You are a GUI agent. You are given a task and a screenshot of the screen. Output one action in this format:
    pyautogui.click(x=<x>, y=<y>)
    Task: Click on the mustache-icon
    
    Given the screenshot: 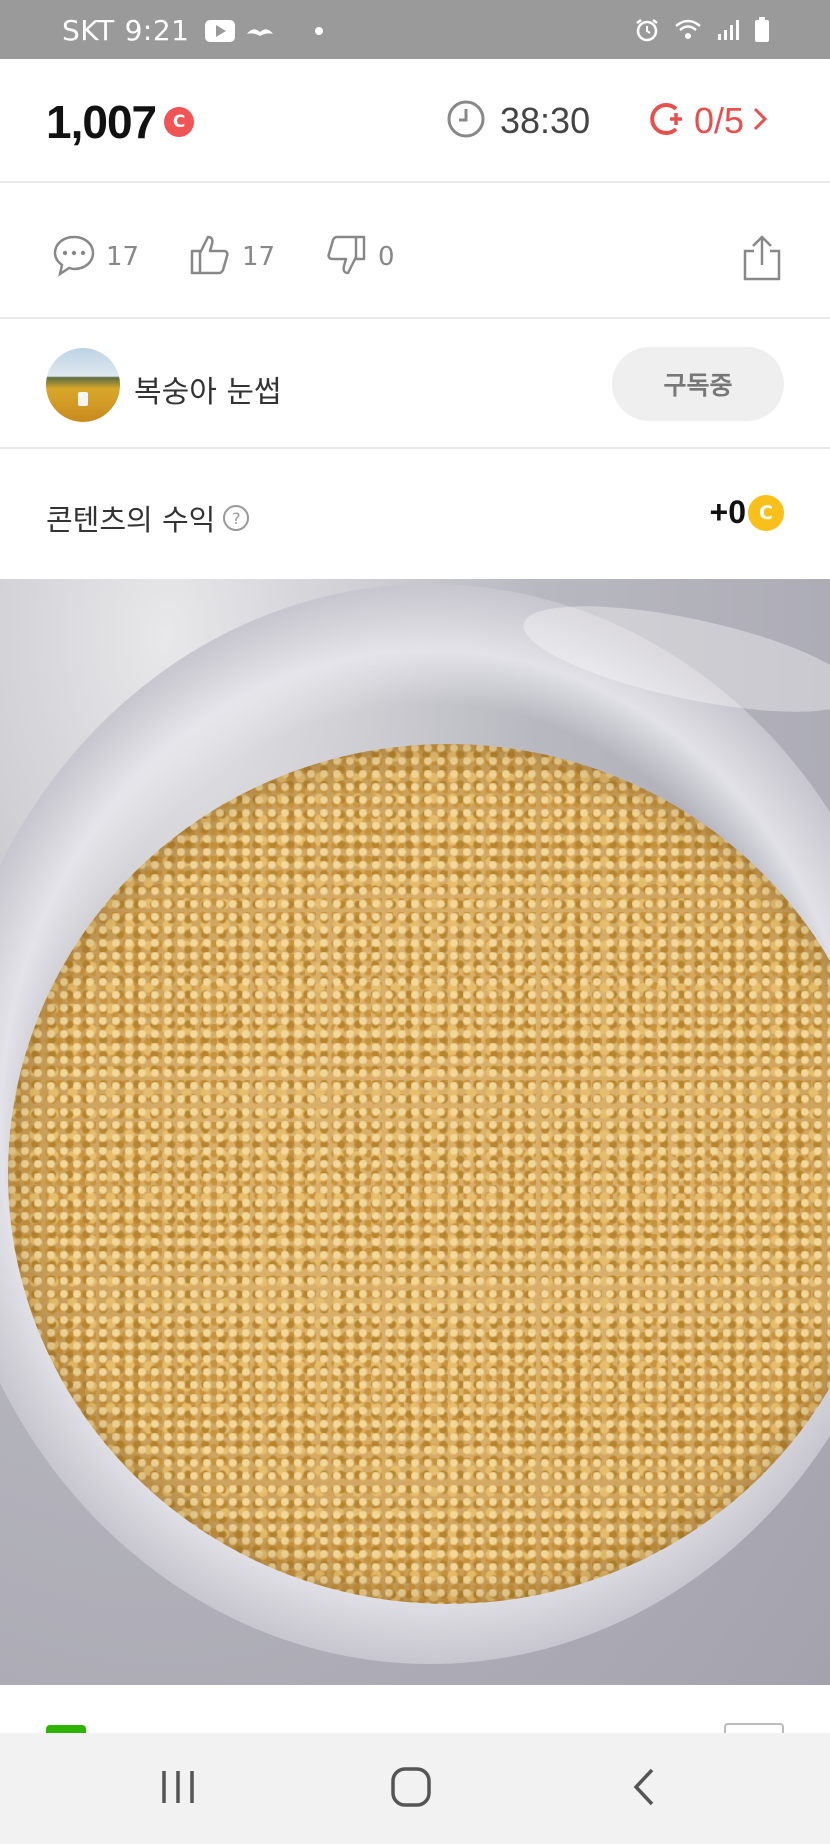 What is the action you would take?
    pyautogui.click(x=260, y=30)
    